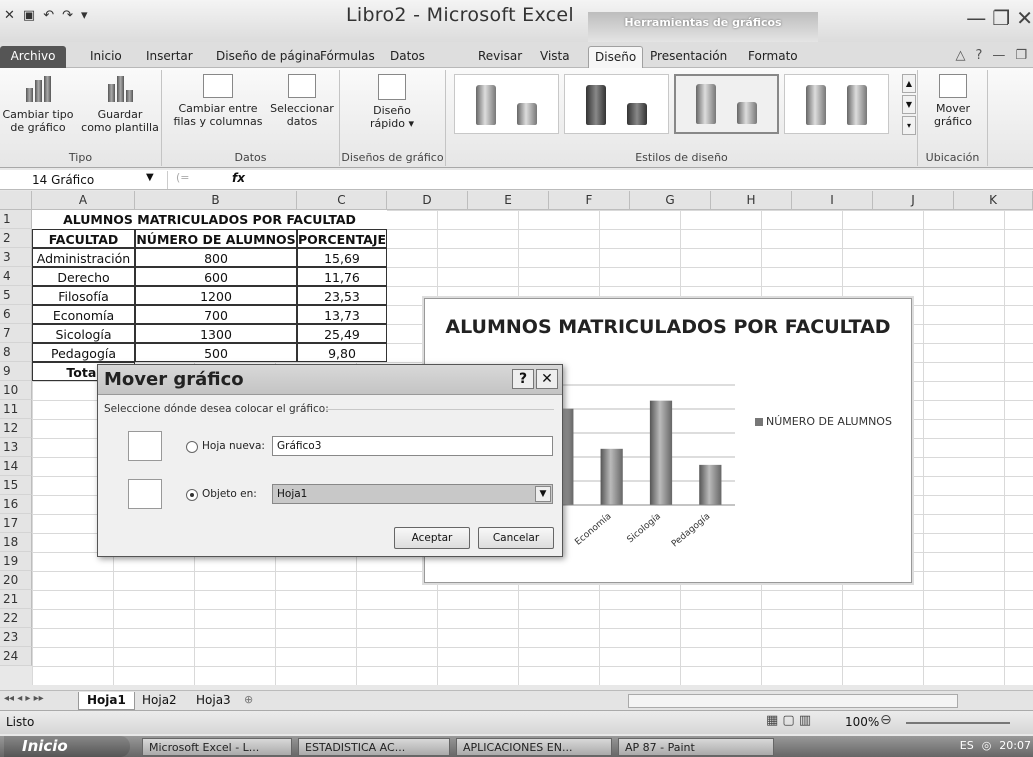 The image size is (1033, 757). Describe the element at coordinates (24, 698) in the screenshot. I see `sheet-nav-icons: ◂◂ ◂ ▸ ▸▸` at that location.